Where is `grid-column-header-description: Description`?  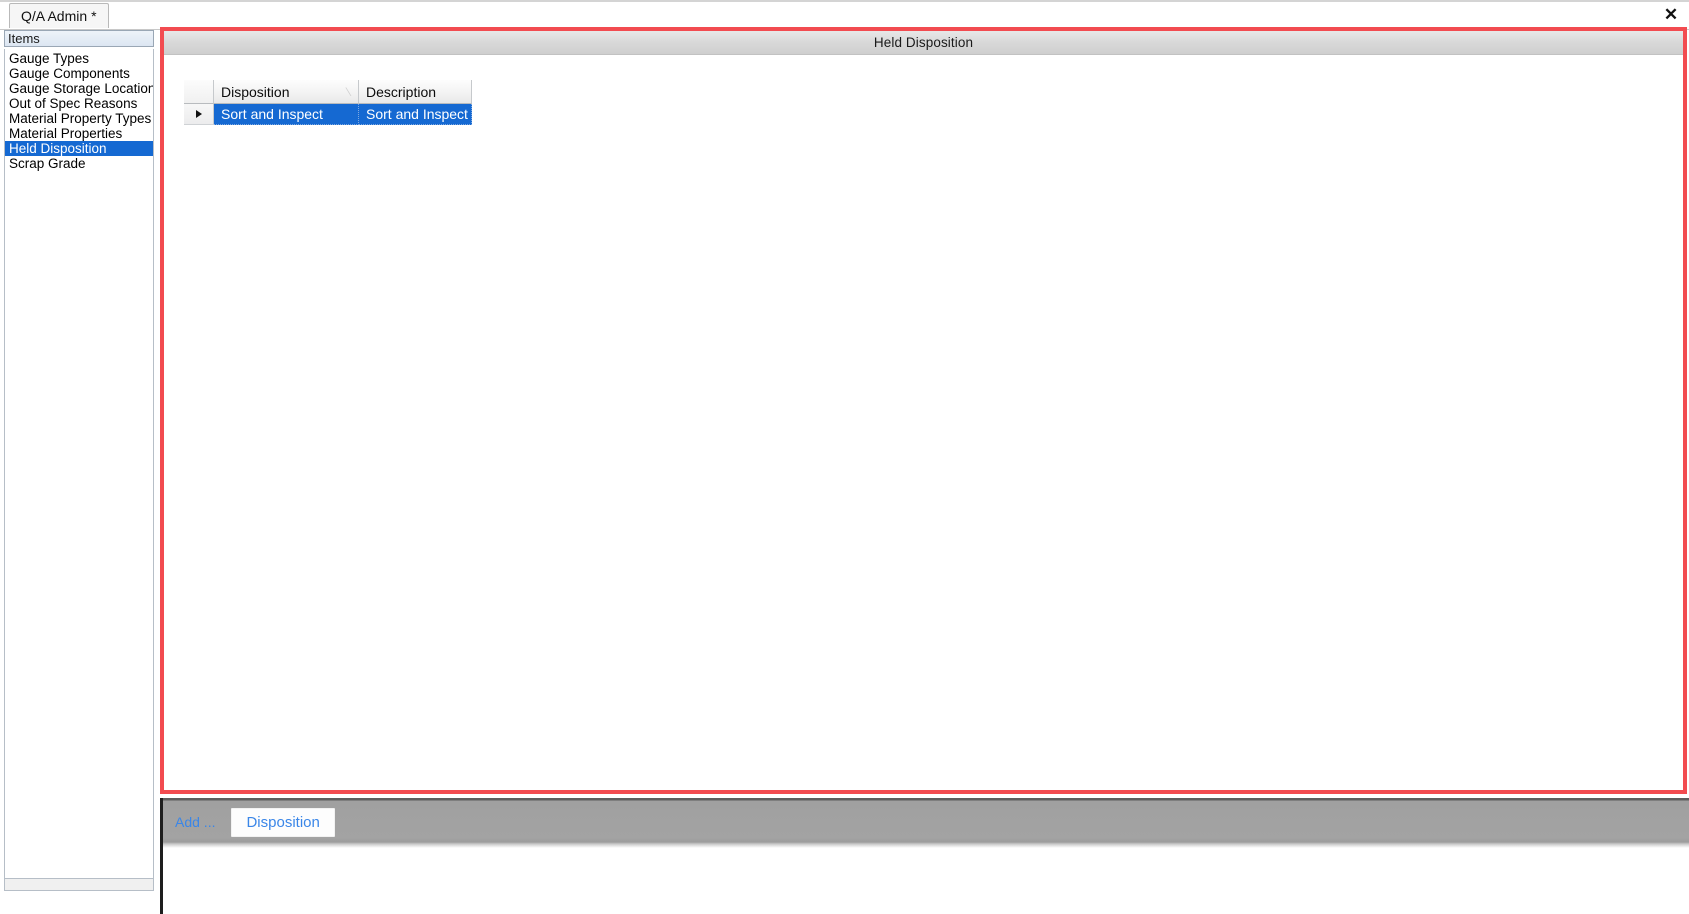 grid-column-header-description: Description is located at coordinates (415, 92).